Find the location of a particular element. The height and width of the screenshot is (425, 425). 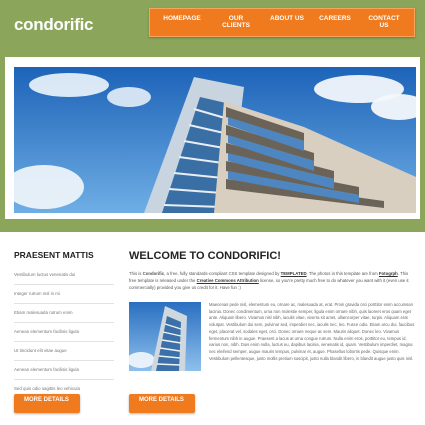

building-thumbnail-icon is located at coordinates (165, 336).